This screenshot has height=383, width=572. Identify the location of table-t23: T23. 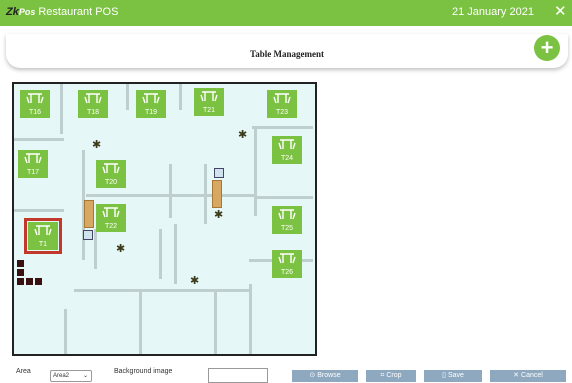
(282, 104).